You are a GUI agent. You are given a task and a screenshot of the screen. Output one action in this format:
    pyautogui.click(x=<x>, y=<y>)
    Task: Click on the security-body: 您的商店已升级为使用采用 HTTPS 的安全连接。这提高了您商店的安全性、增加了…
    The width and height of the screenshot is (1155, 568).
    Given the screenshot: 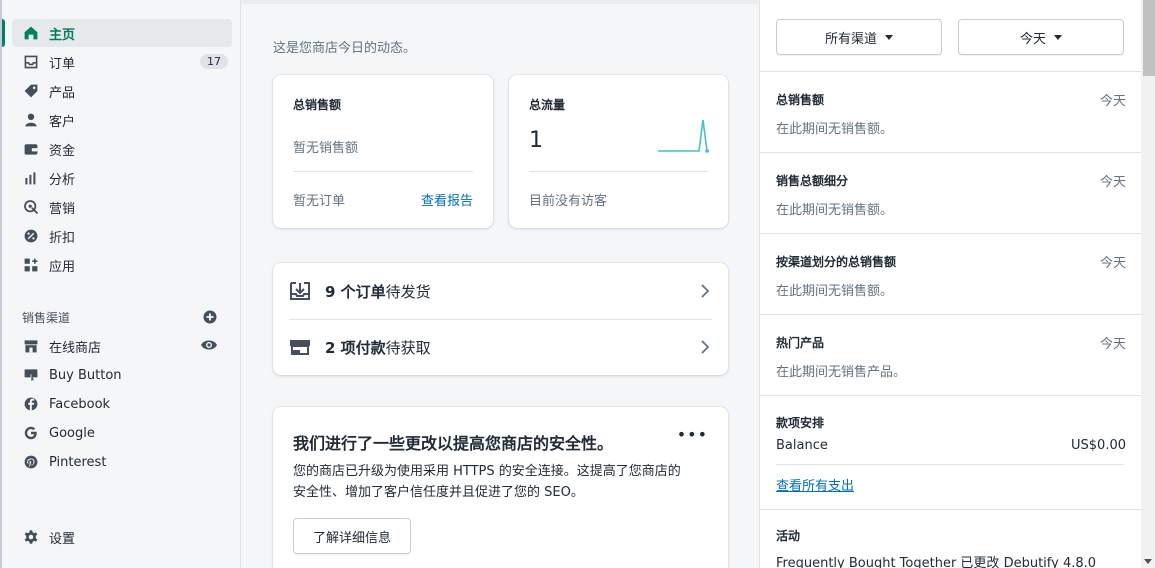 What is the action you would take?
    pyautogui.click(x=487, y=482)
    